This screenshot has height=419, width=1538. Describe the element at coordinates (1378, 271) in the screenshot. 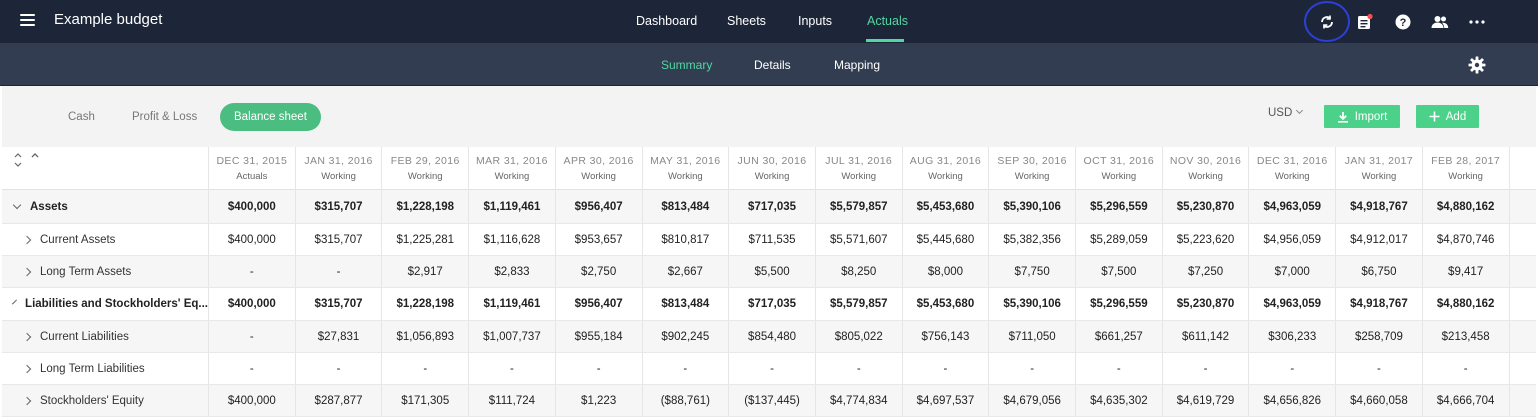

I see `table-cell: $6,750` at that location.